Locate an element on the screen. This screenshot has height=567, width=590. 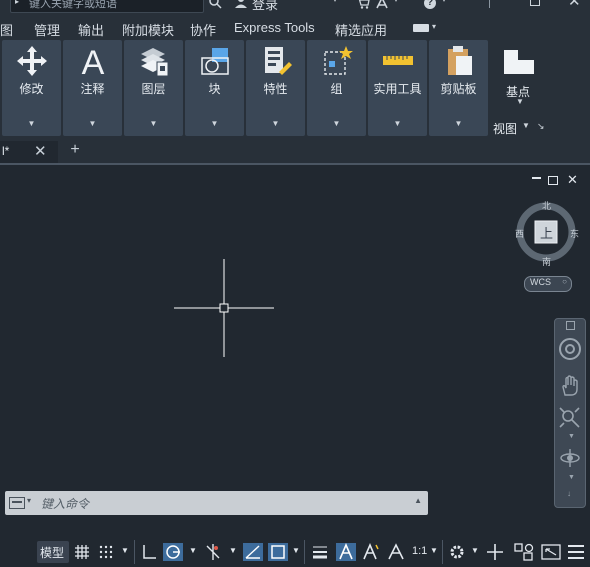
menu-item-addins: 附加模块 is located at coordinates (148, 29).